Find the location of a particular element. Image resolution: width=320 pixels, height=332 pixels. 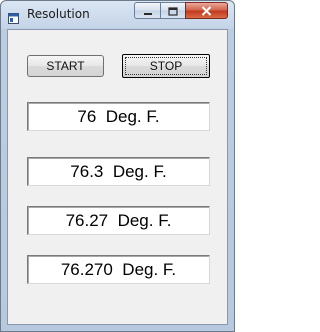

readout-one-decimal: 76.3 Deg. F. is located at coordinates (118, 171).